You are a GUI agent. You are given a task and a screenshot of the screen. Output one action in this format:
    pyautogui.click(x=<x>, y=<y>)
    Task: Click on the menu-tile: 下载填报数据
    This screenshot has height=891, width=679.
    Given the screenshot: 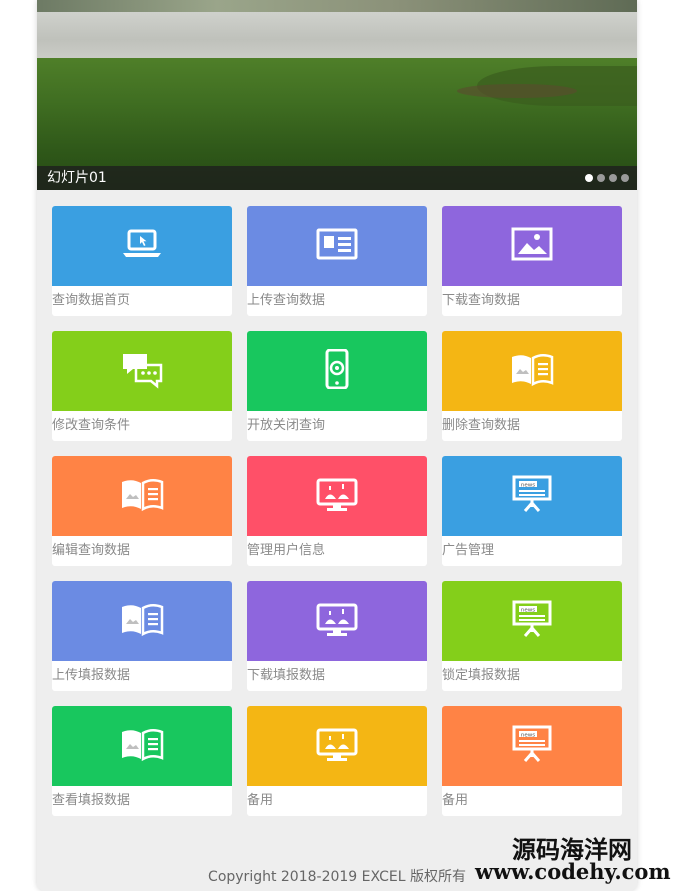 What is the action you would take?
    pyautogui.click(x=337, y=636)
    